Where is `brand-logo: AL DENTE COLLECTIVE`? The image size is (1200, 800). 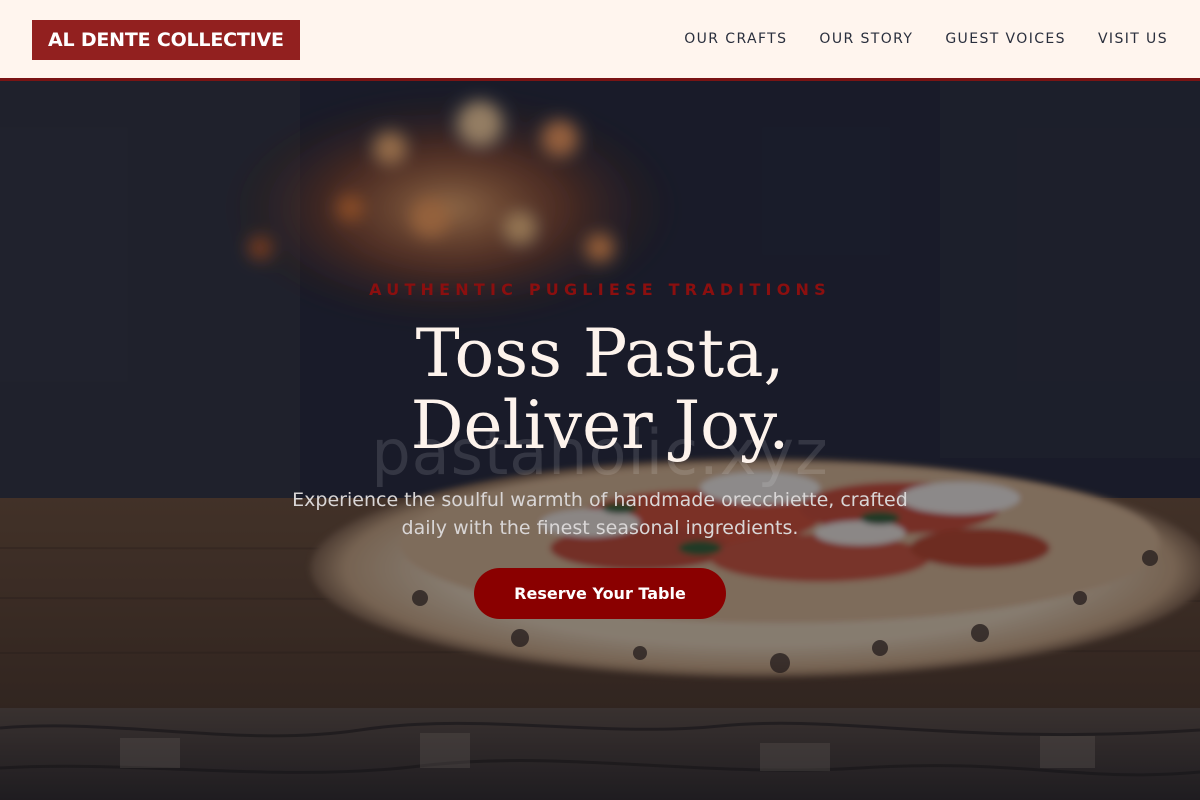
brand-logo: AL DENTE COLLECTIVE is located at coordinates (166, 40).